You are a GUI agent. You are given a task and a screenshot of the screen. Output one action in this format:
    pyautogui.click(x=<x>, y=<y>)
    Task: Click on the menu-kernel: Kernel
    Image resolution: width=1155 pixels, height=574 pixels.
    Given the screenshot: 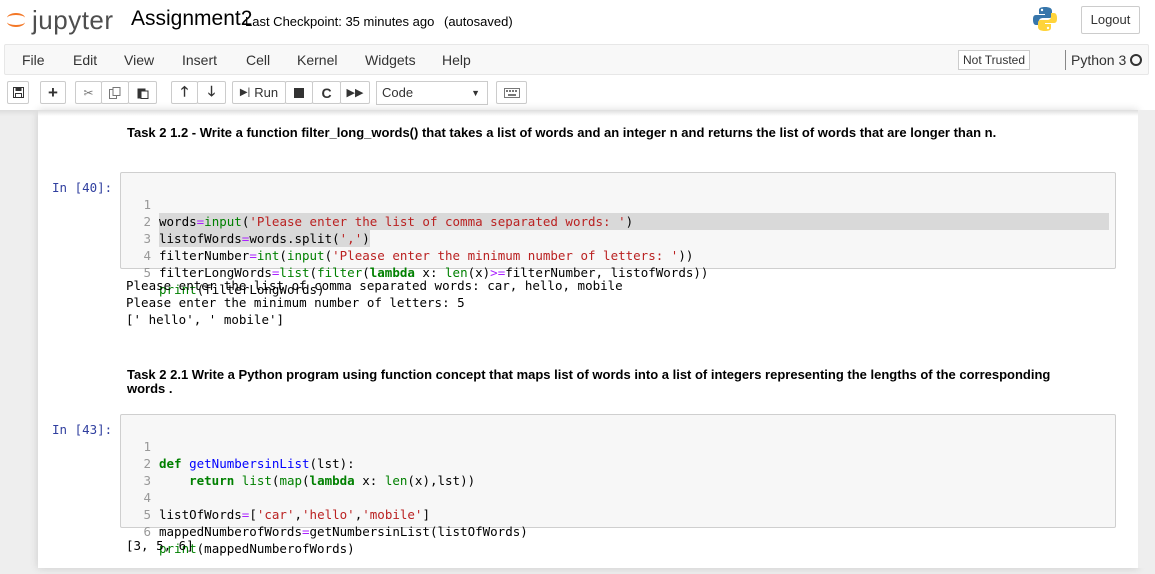 What is the action you would take?
    pyautogui.click(x=317, y=60)
    